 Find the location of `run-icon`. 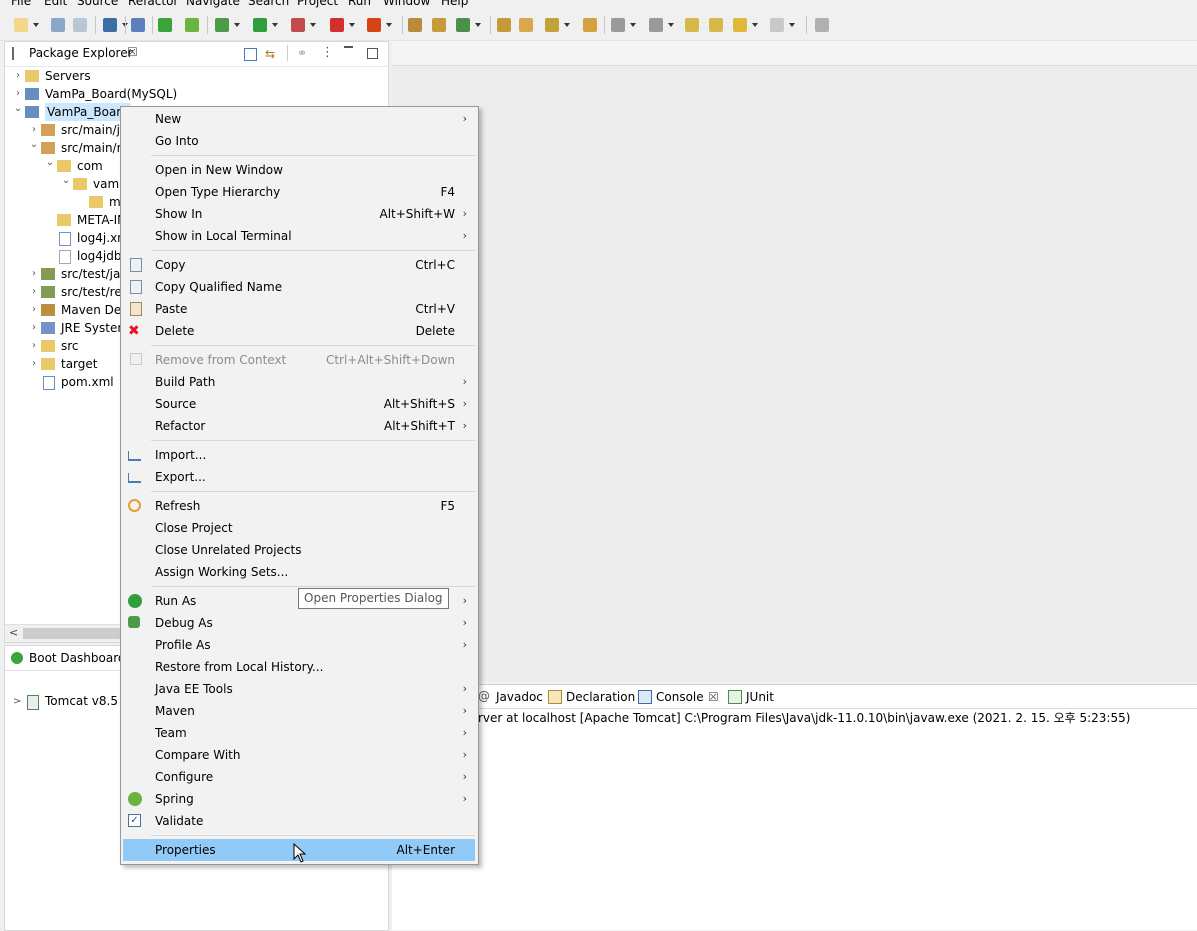

run-icon is located at coordinates (260, 25).